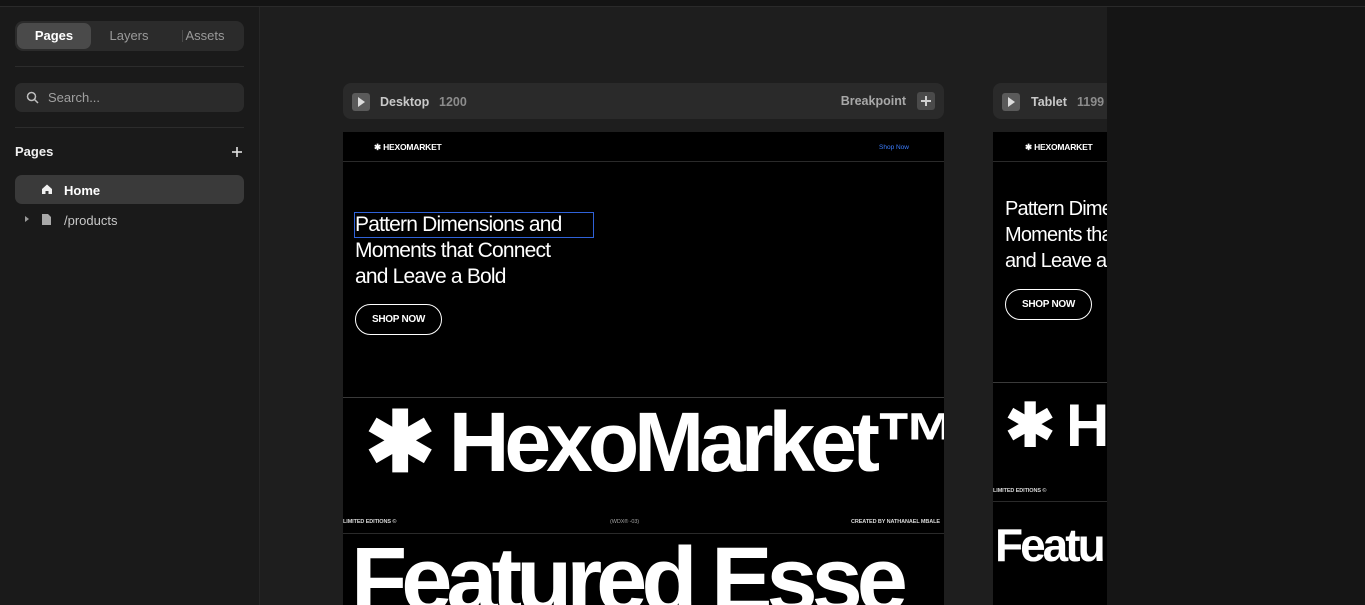 The width and height of the screenshot is (1365, 605). Describe the element at coordinates (91, 220) in the screenshot. I see `page-item-label: /products` at that location.